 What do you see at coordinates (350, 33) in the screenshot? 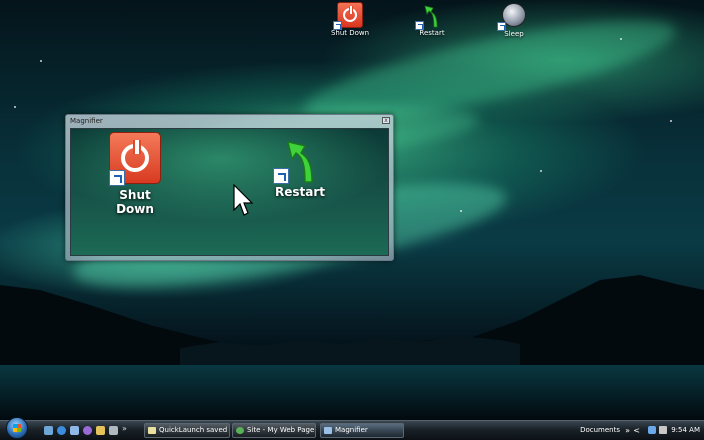
I see `desktop-icon-label: Shut Down` at bounding box center [350, 33].